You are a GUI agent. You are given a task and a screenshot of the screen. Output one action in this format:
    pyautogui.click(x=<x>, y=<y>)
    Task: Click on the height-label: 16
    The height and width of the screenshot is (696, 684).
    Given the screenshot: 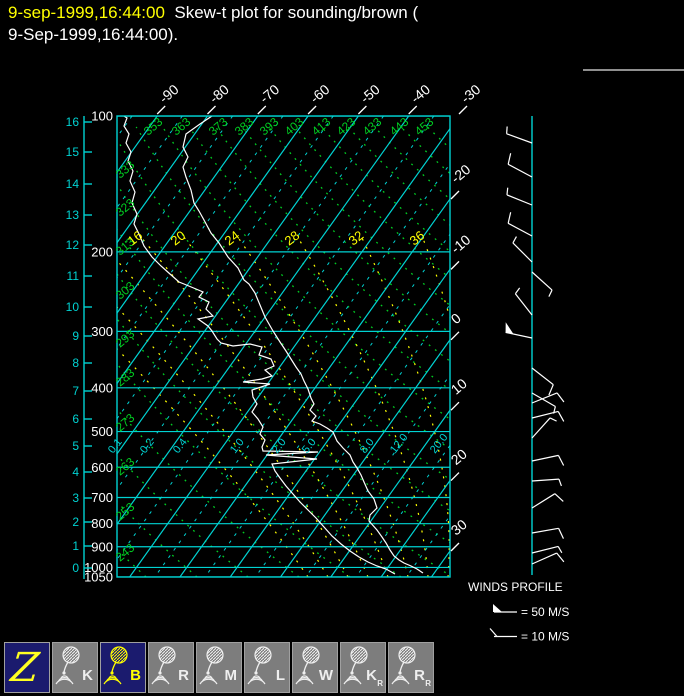 What is the action you would take?
    pyautogui.click(x=73, y=122)
    